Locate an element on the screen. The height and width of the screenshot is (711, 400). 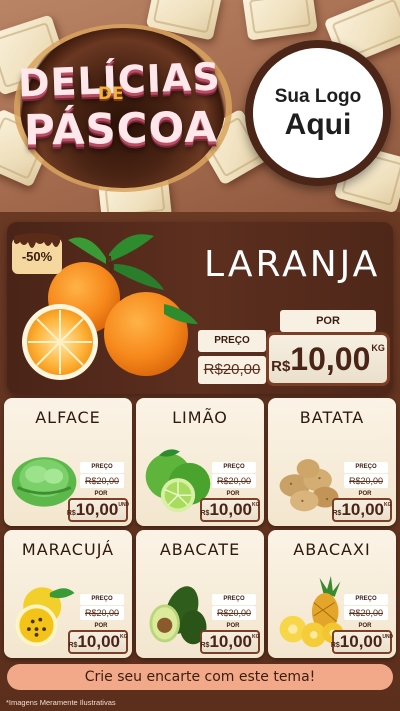
product-card: LIMÃO PREÇO R$20,00 POR R$ 10,00 KG is located at coordinates (200, 462).